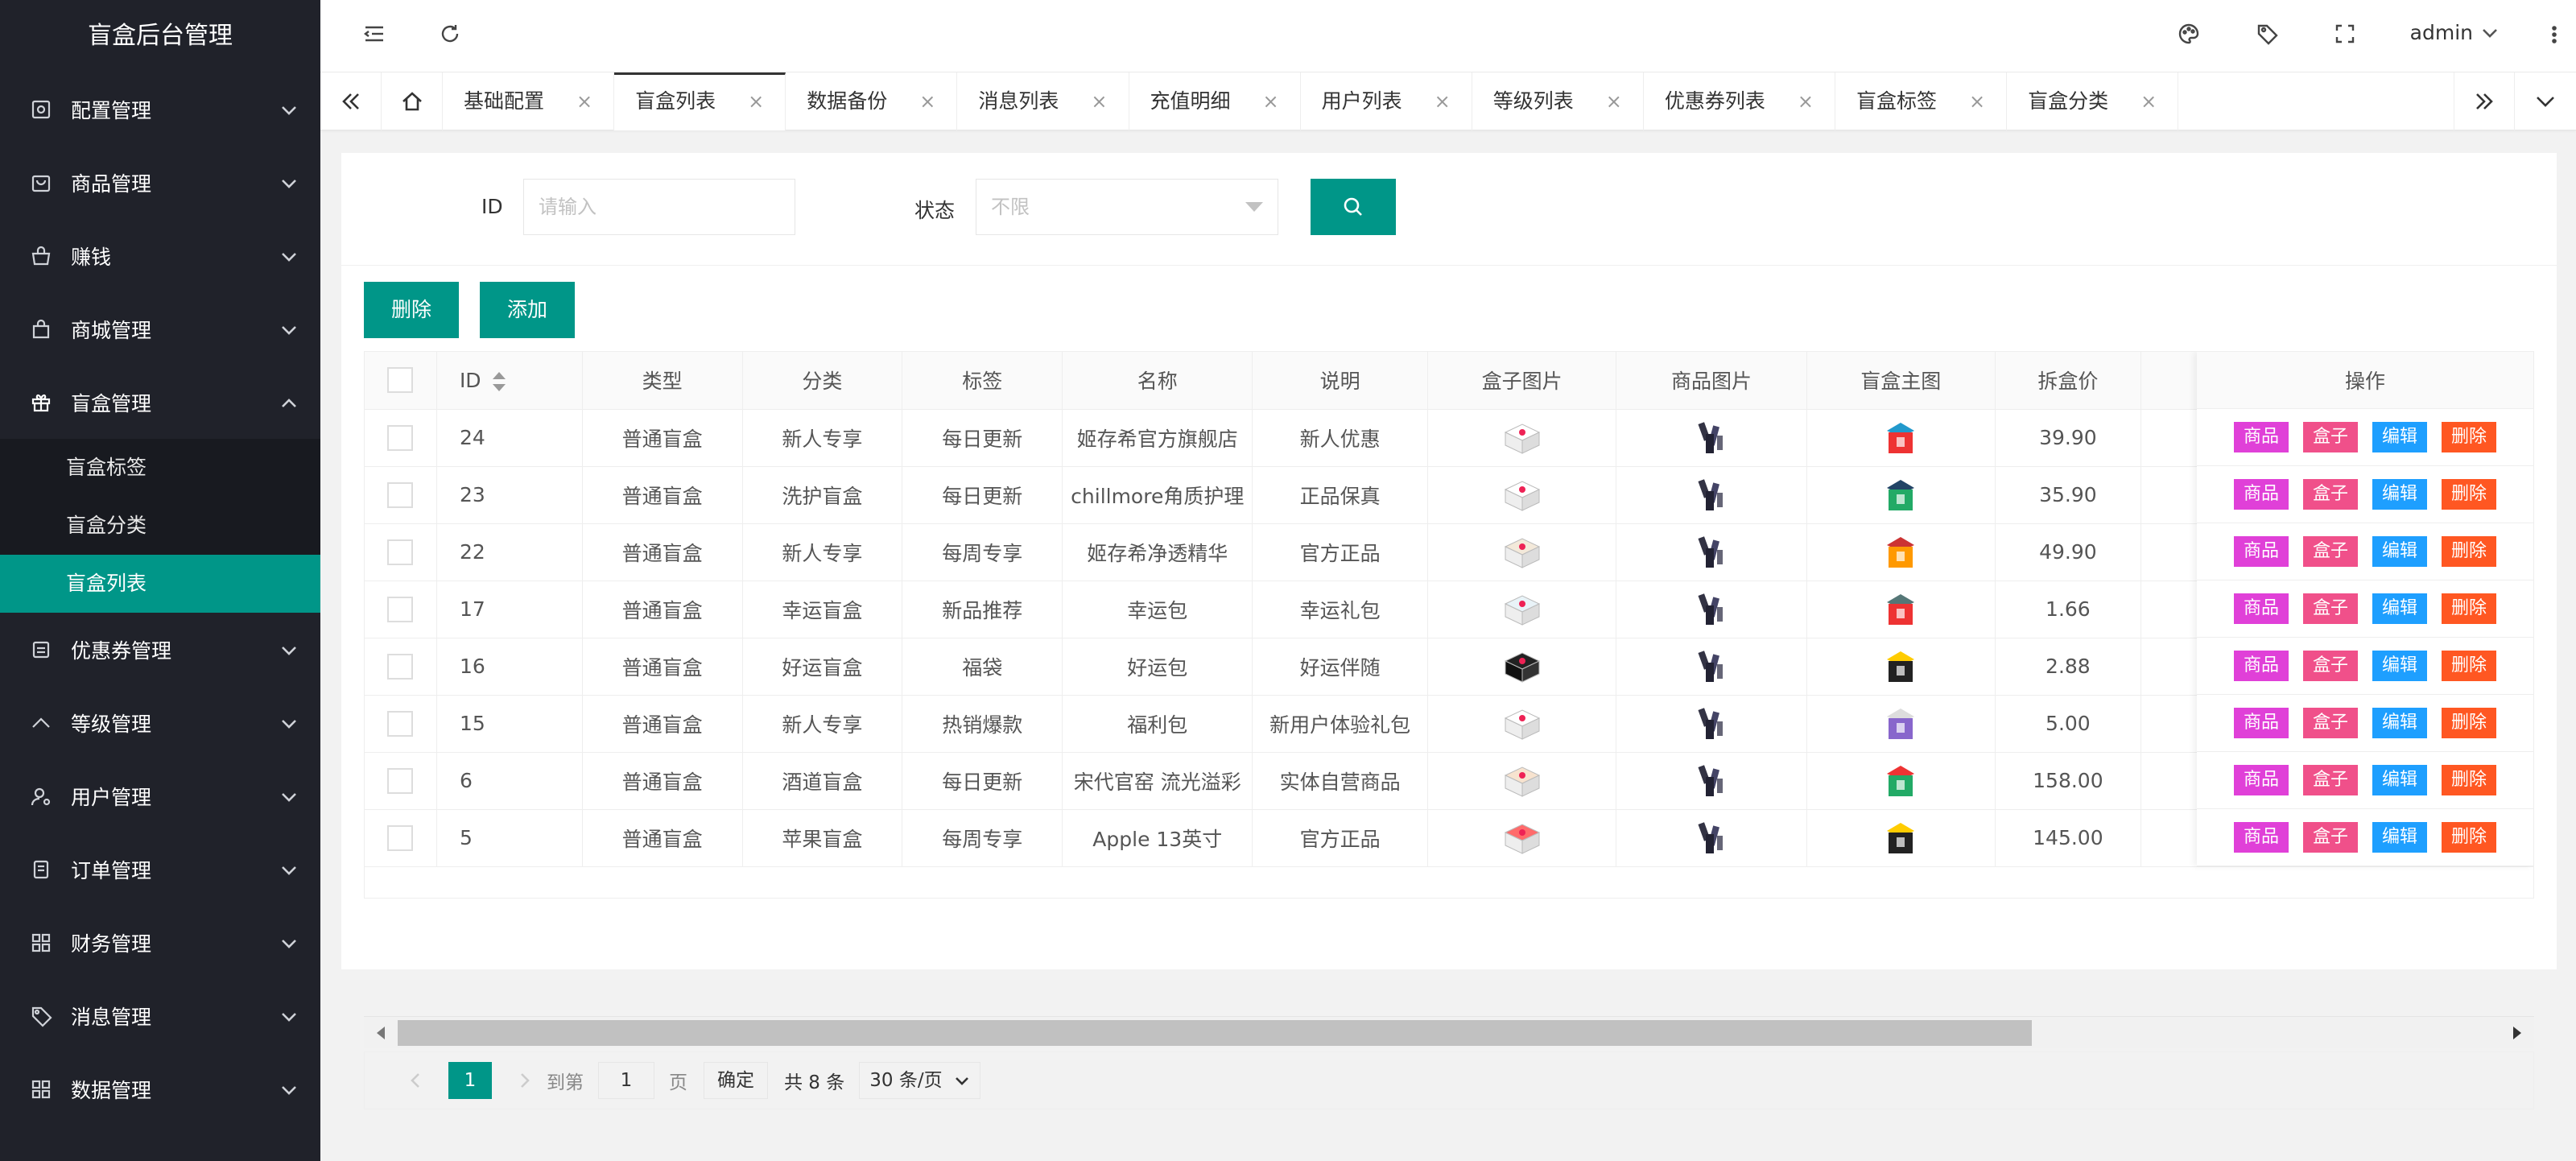  I want to click on id-input: 请输入, so click(659, 207).